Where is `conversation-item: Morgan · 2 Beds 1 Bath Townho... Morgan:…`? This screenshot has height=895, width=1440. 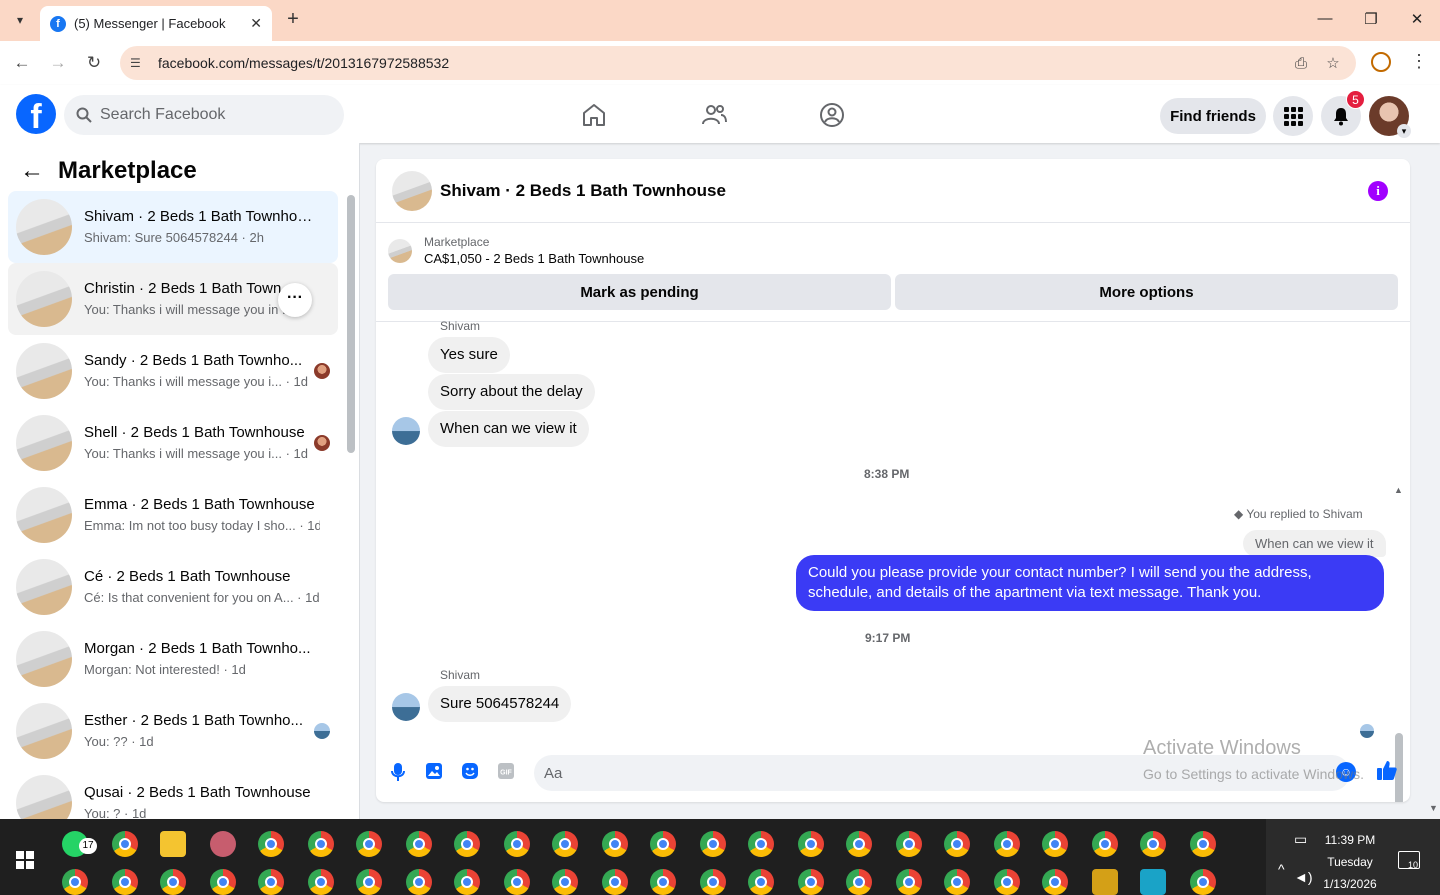
conversation-item: Morgan · 2 Beds 1 Bath Townho... Morgan:… is located at coordinates (173, 659).